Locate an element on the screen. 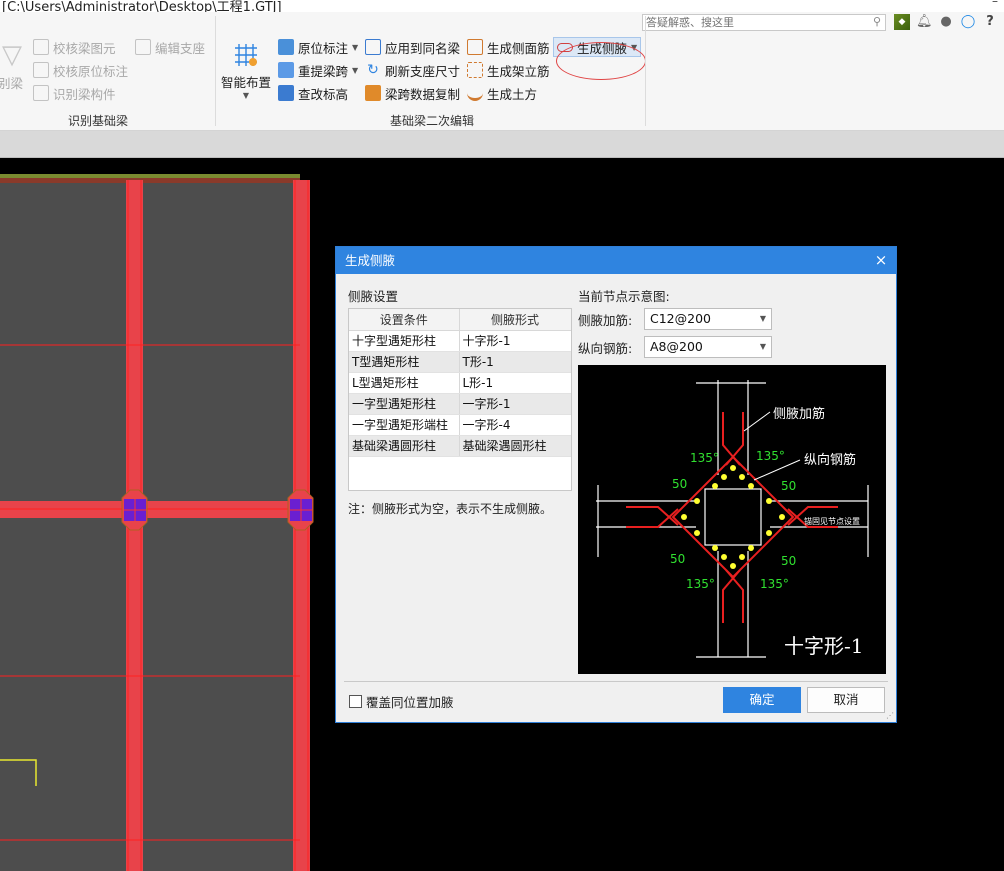 Image resolution: width=1004 pixels, height=871 pixels. check-annotation-button: 校核原位标注 is located at coordinates (80, 70).